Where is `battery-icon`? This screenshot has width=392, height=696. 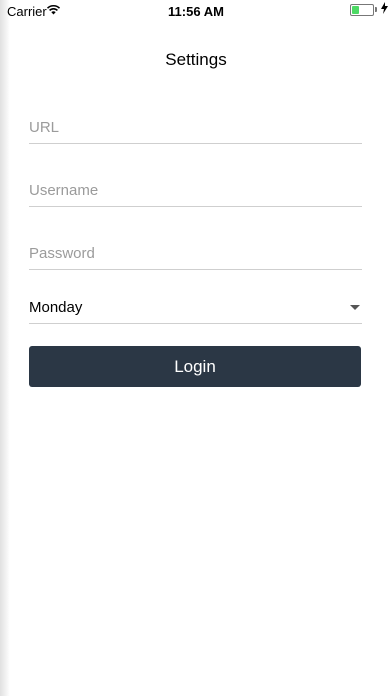
battery-icon is located at coordinates (362, 10).